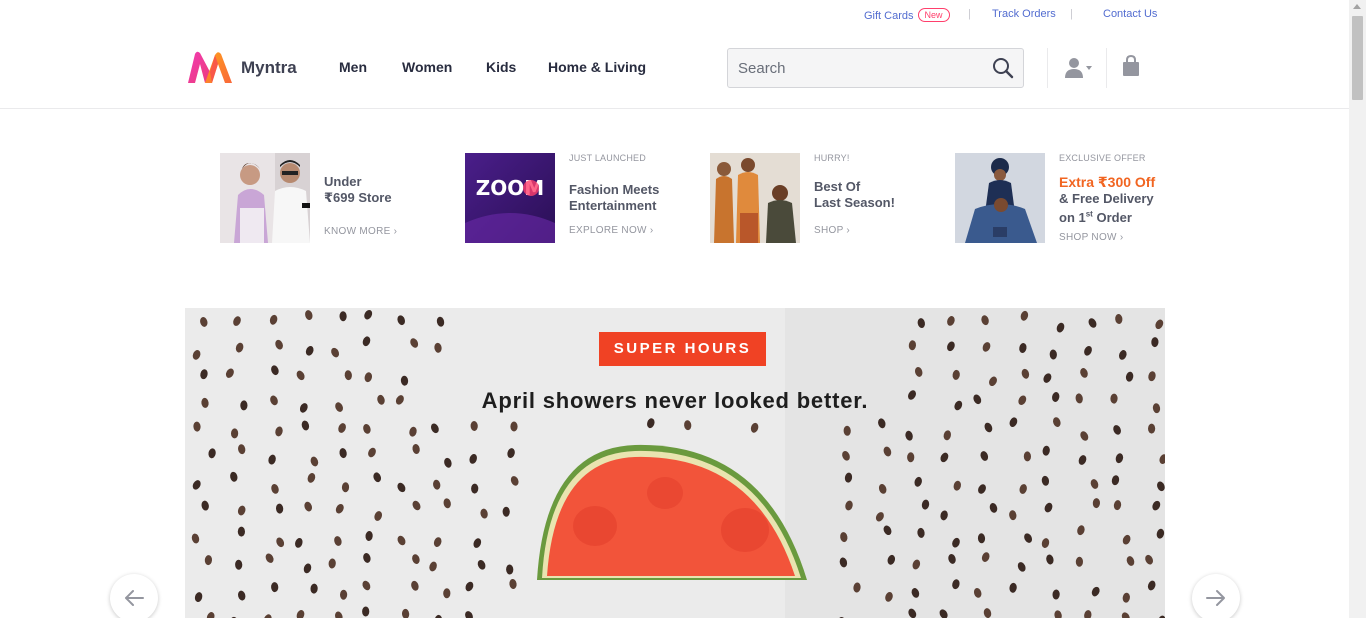 This screenshot has height=618, width=1366. I want to click on nav-kids: Kids, so click(501, 67).